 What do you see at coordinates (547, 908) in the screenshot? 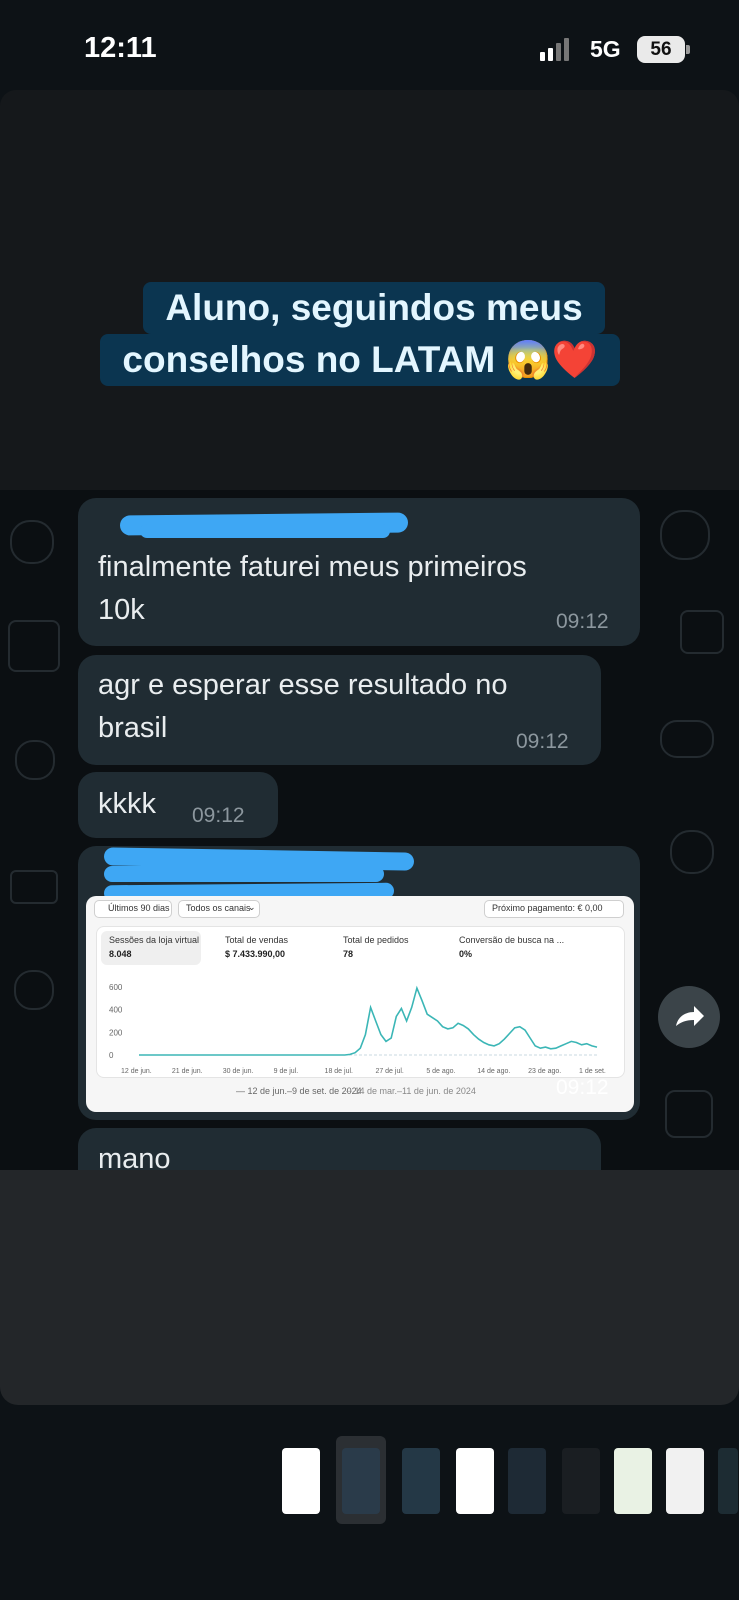
I see `payout-label: Próximo pagamento: € 0,00` at bounding box center [547, 908].